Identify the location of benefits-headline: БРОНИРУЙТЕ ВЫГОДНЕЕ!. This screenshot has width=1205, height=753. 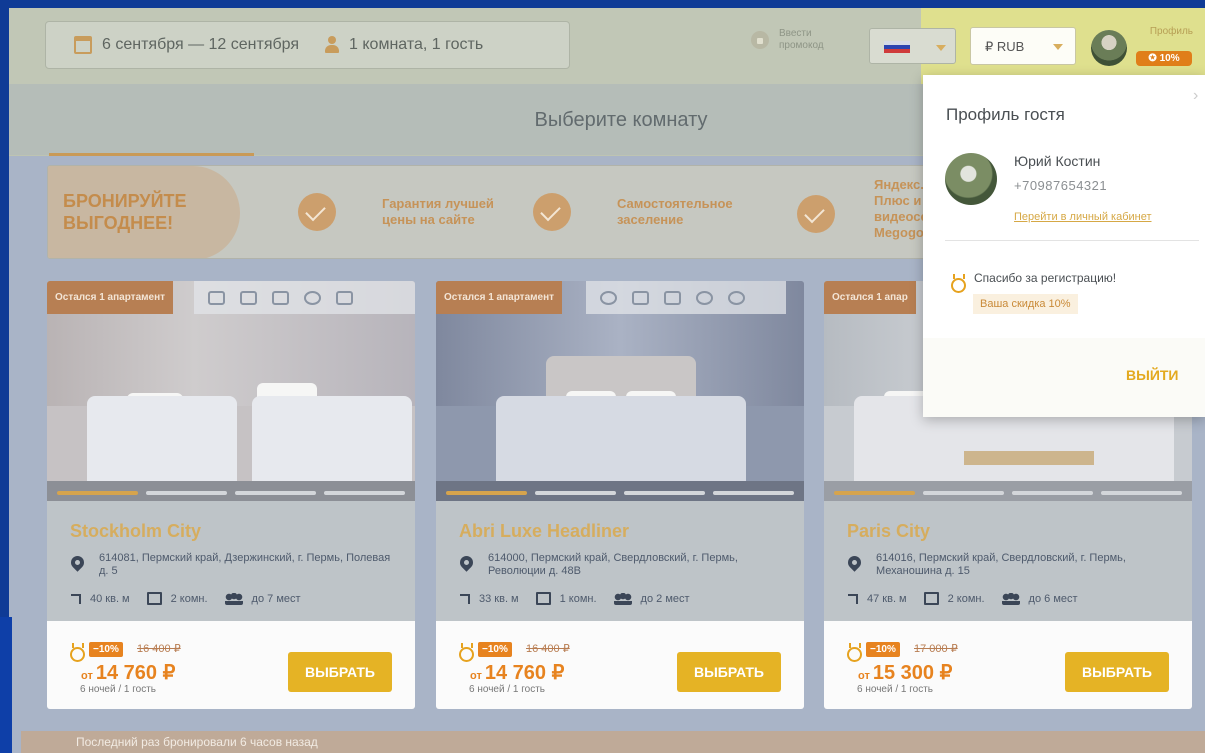
(125, 212).